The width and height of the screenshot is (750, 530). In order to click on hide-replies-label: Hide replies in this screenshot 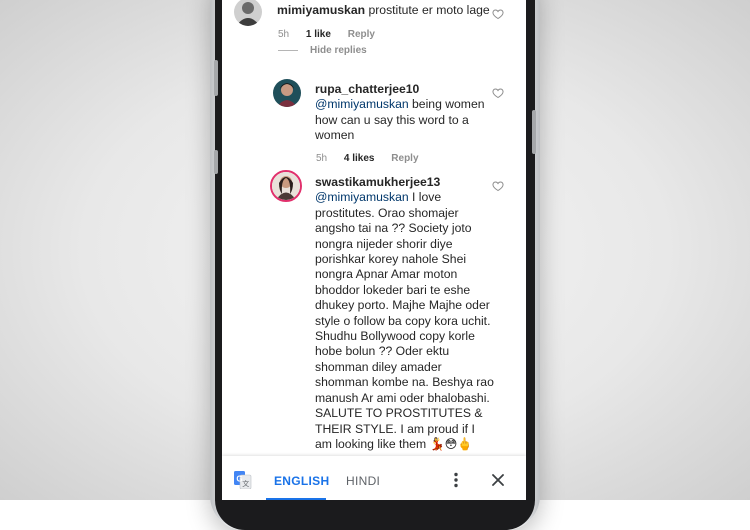, I will do `click(338, 50)`.